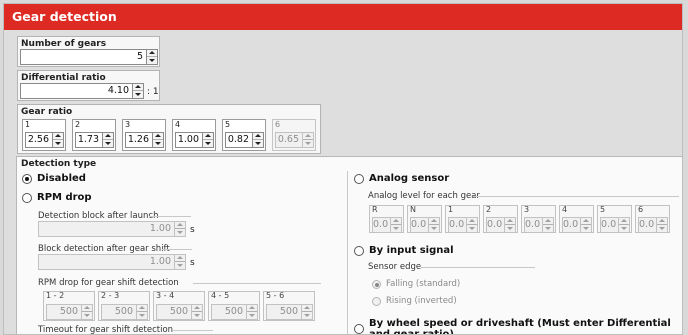  Describe the element at coordinates (57, 197) in the screenshot. I see `rpm-drop-radio: RPM drop` at that location.